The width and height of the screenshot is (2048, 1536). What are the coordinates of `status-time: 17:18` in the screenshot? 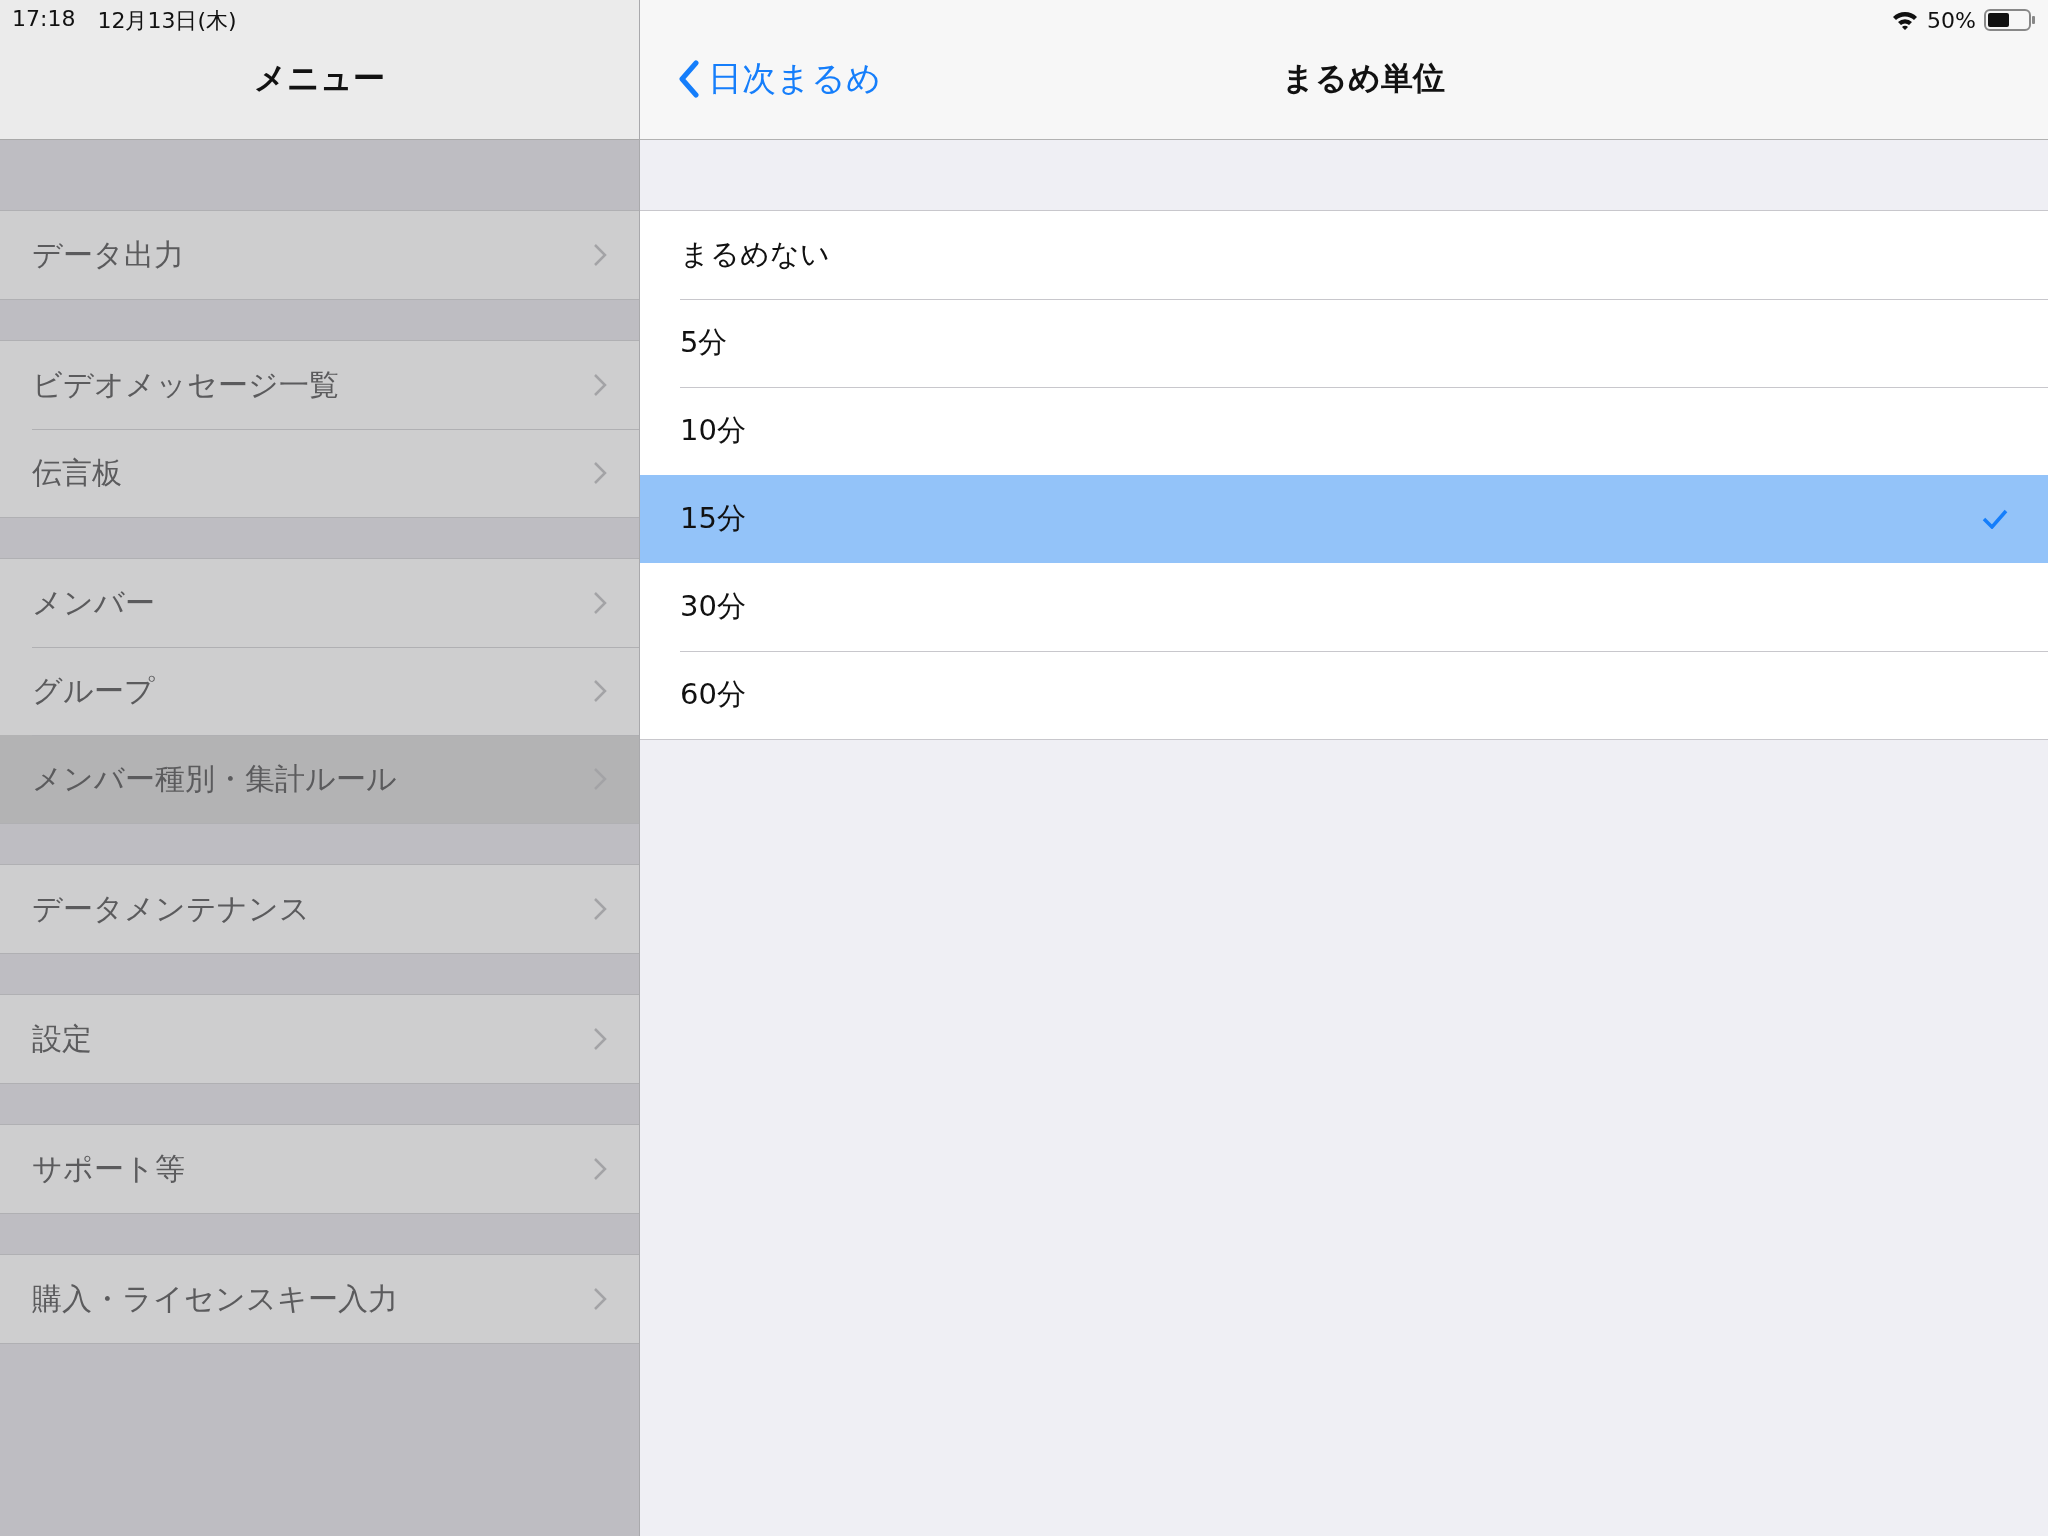 It's located at (44, 19).